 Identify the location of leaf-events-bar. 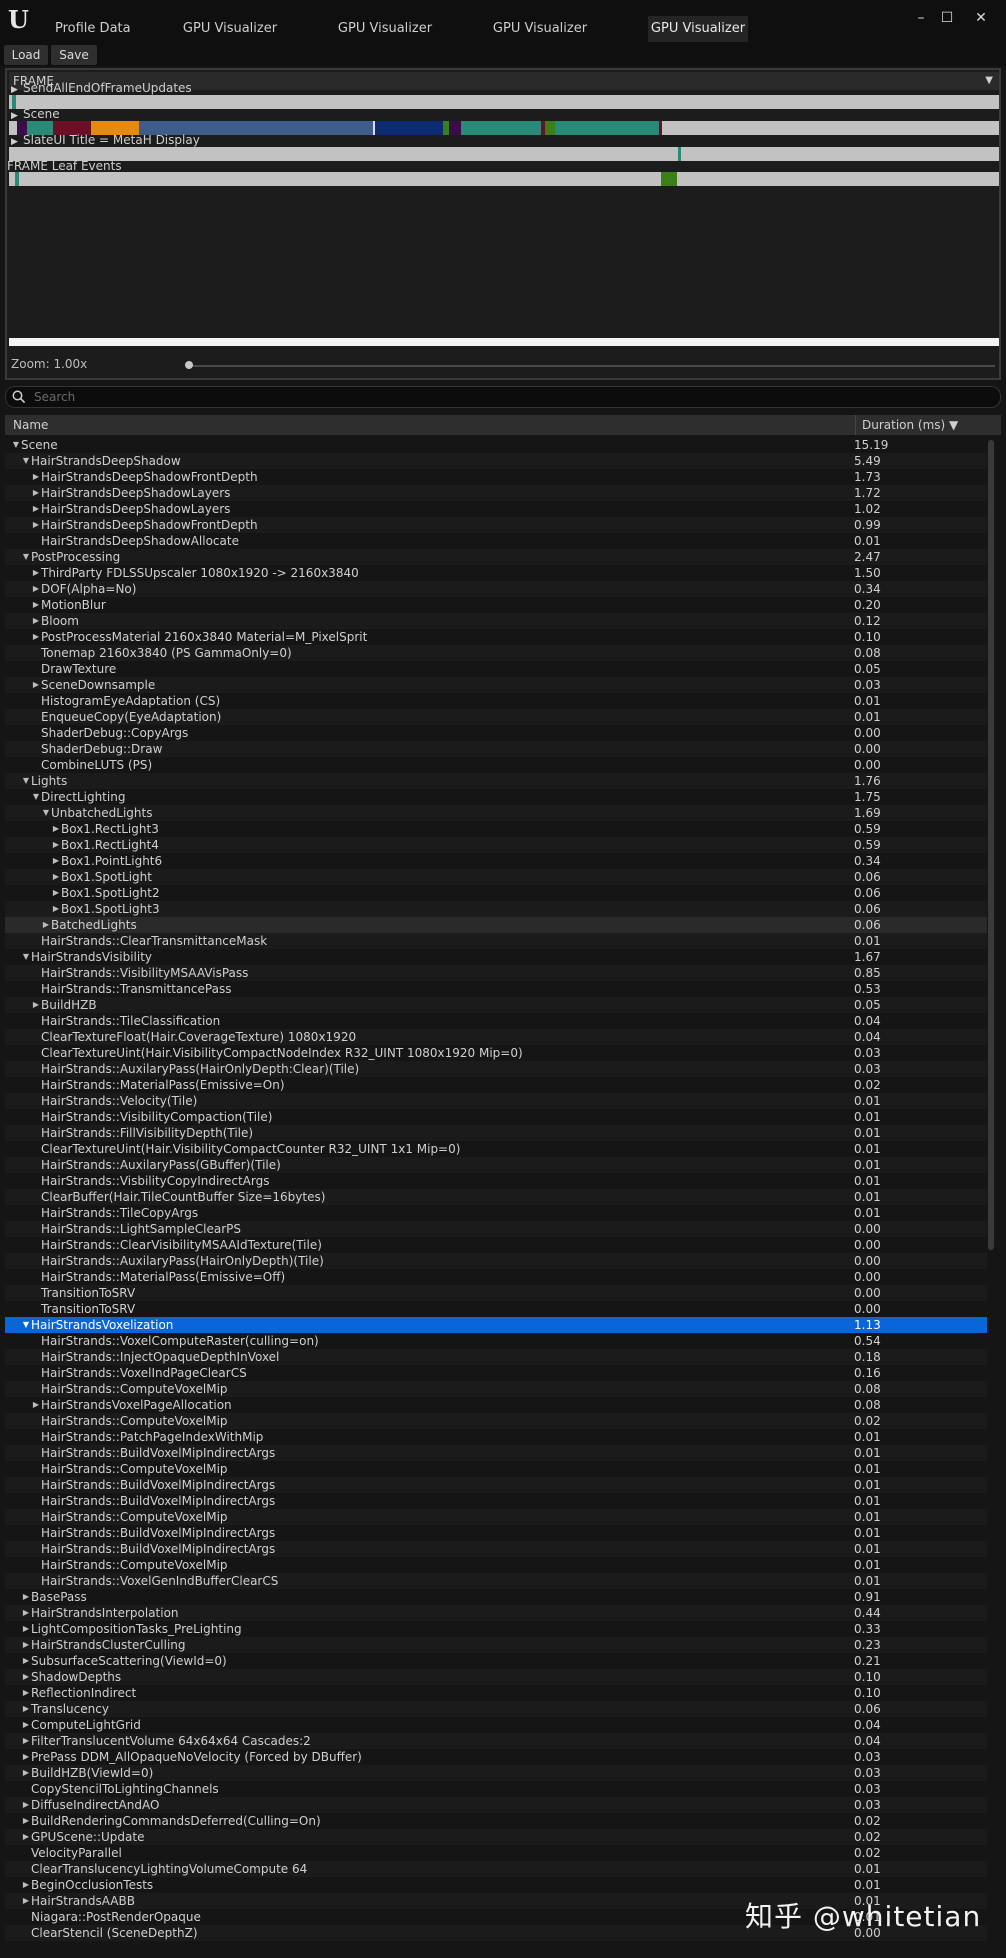
(504, 179).